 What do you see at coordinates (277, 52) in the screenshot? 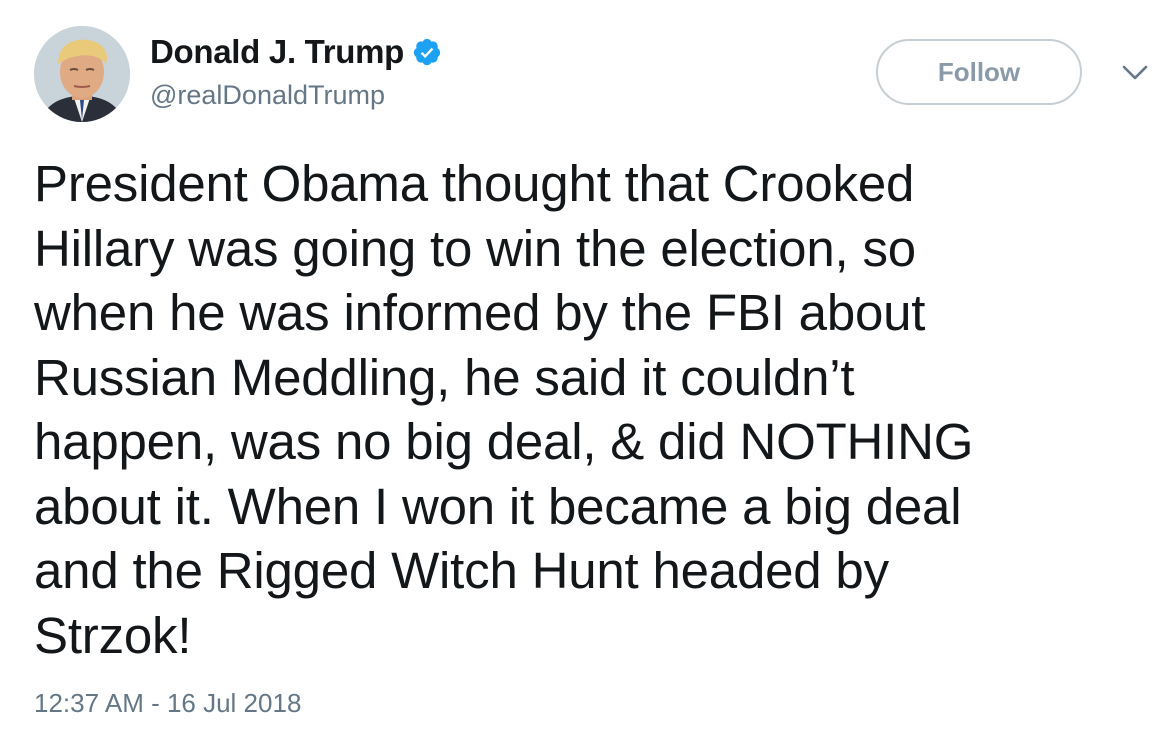
I see `display-name: Donald J. Trump` at bounding box center [277, 52].